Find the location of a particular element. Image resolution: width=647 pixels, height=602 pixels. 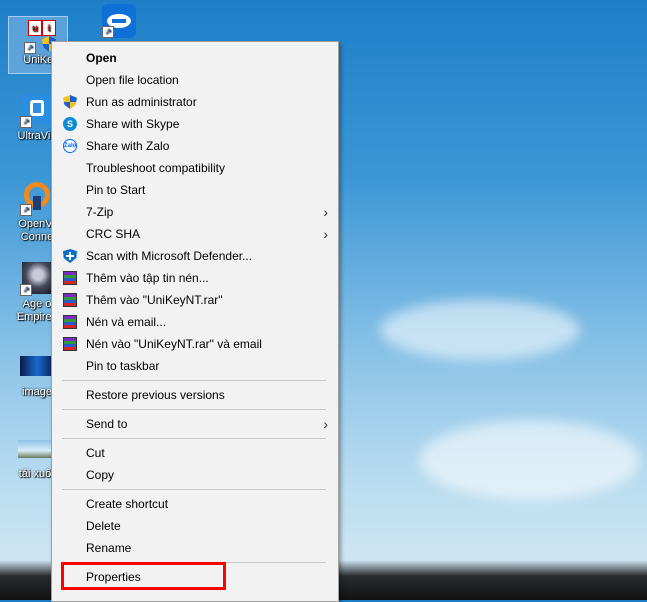

menu-item-share-with-zalo: Zalo Share with Zalo is located at coordinates (195, 146).